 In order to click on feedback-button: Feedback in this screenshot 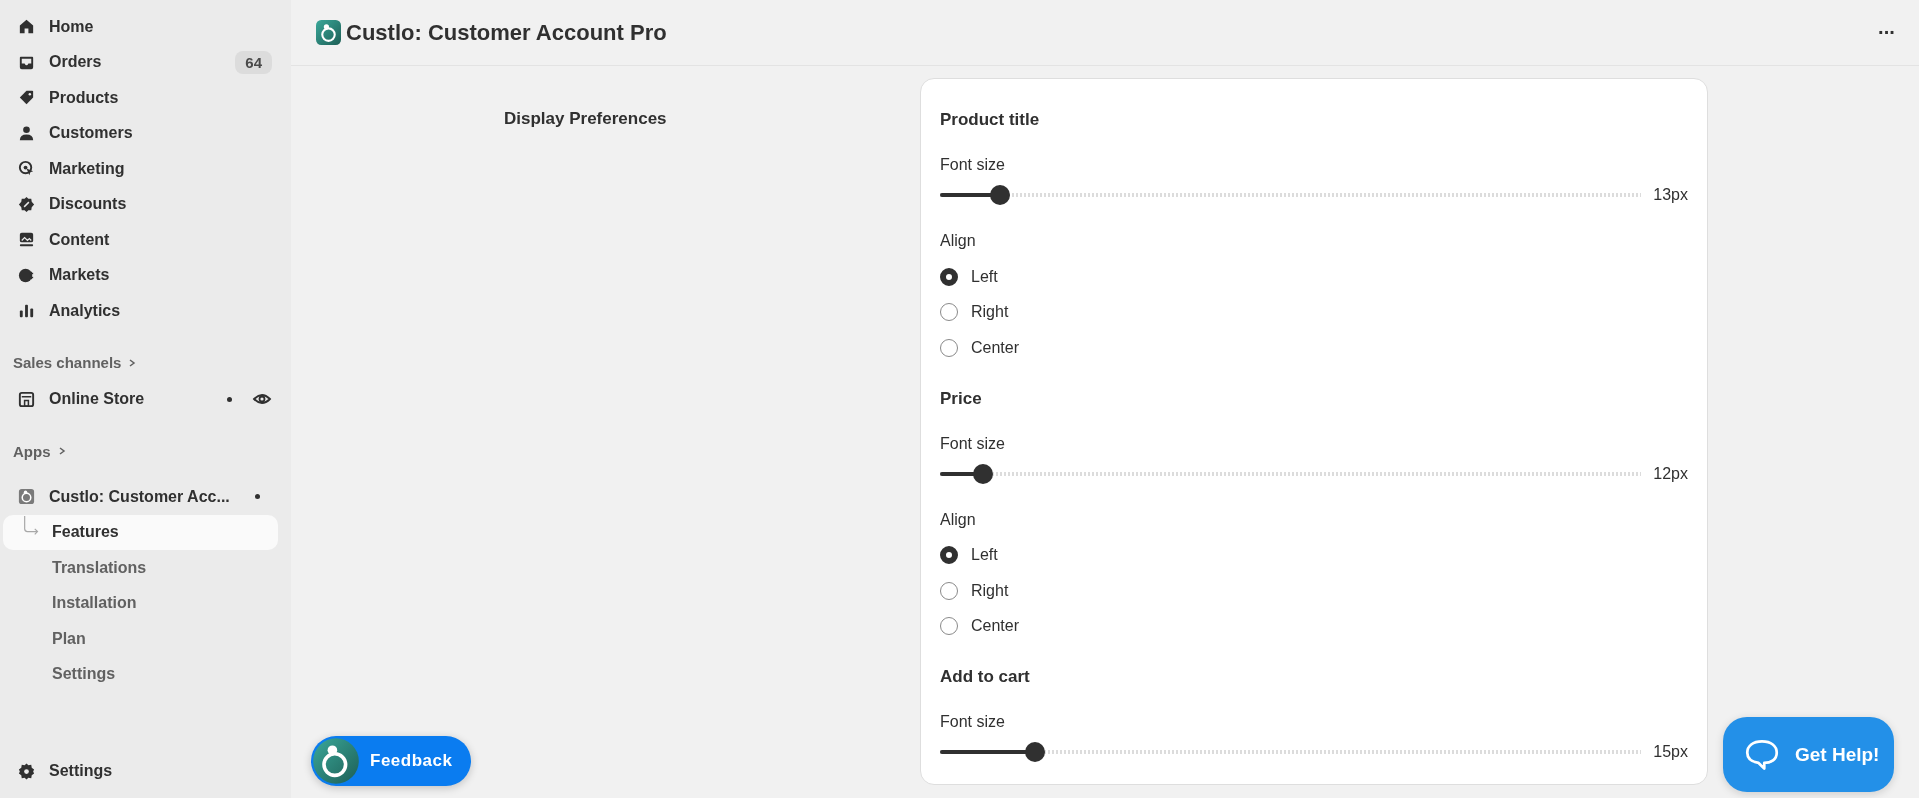, I will do `click(391, 761)`.